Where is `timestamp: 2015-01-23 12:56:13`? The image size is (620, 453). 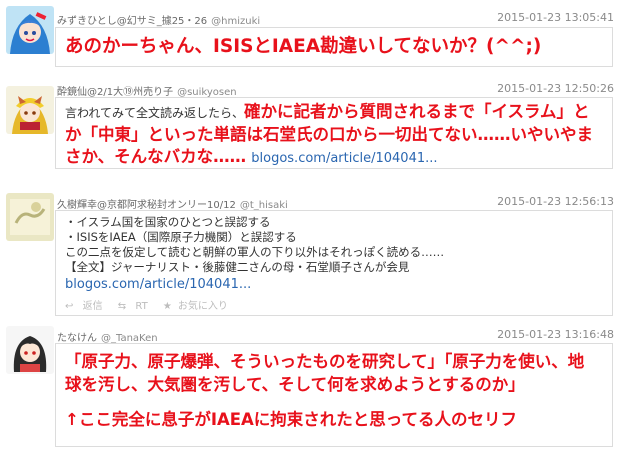 timestamp: 2015-01-23 12:56:13 is located at coordinates (555, 201).